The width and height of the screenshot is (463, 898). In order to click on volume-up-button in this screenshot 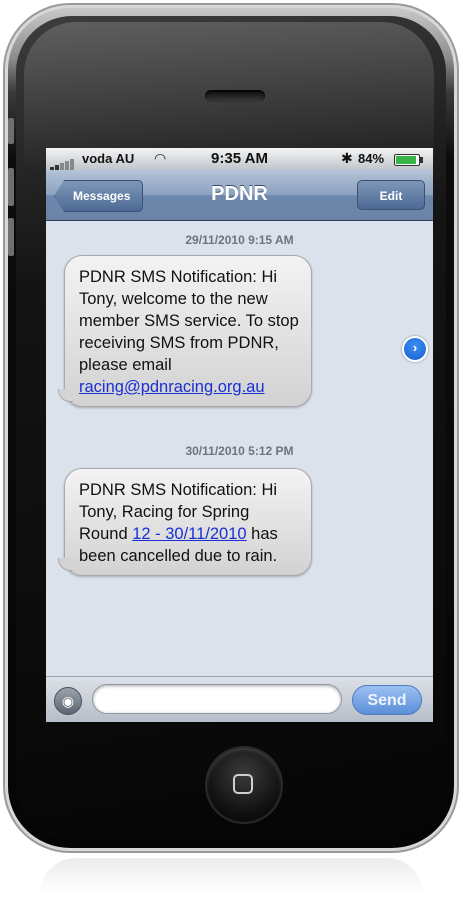, I will do `click(11, 187)`.